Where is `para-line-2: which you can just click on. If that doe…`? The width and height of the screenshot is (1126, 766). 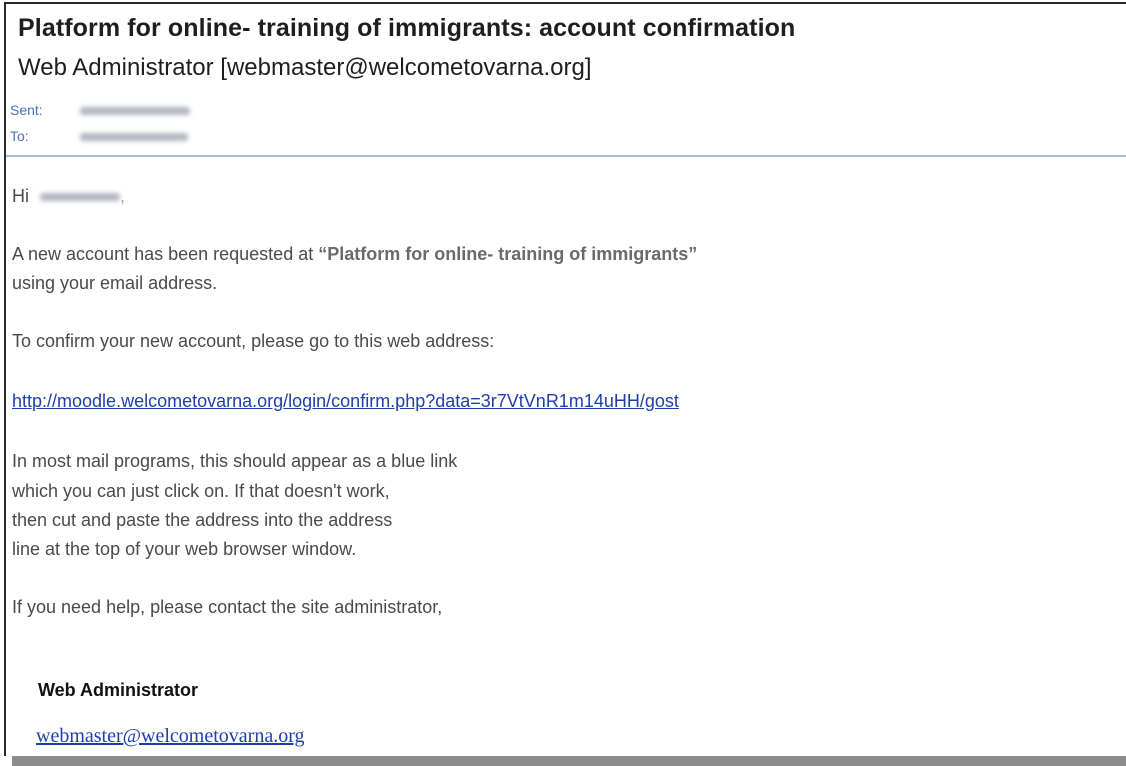
para-line-2: which you can just click on. If that doe… is located at coordinates (201, 491).